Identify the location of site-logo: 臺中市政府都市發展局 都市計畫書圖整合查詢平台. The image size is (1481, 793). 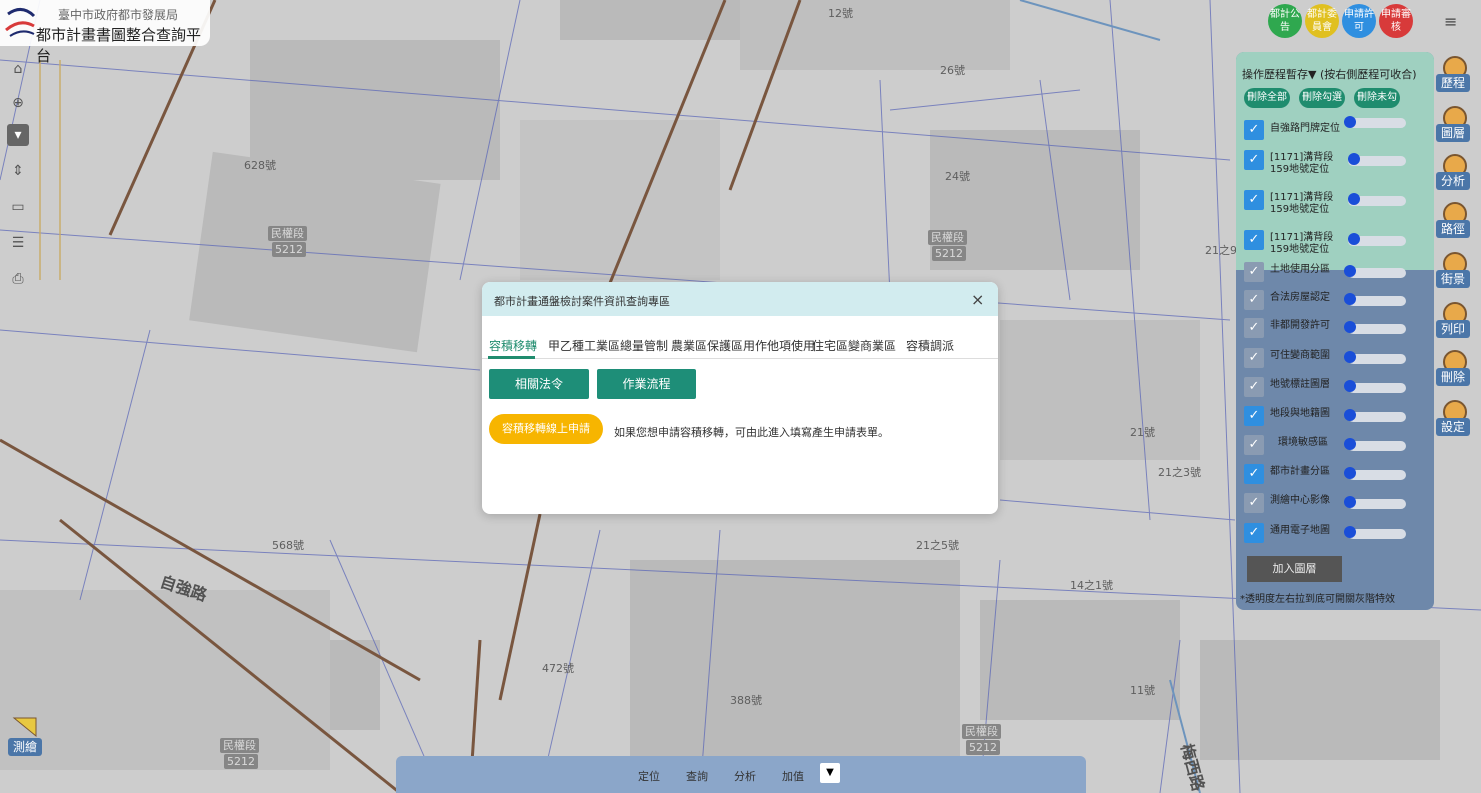
(105, 32).